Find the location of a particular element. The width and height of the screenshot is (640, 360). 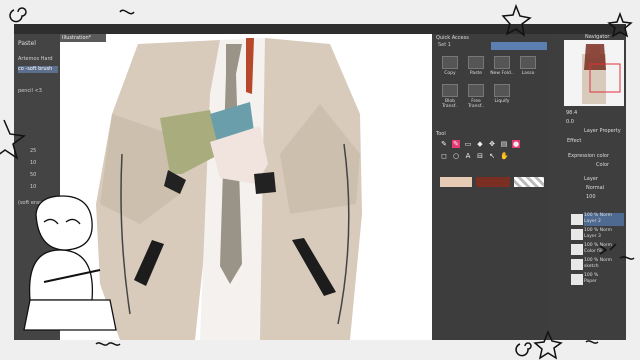

sparkle-icon is located at coordinates (608, 249).